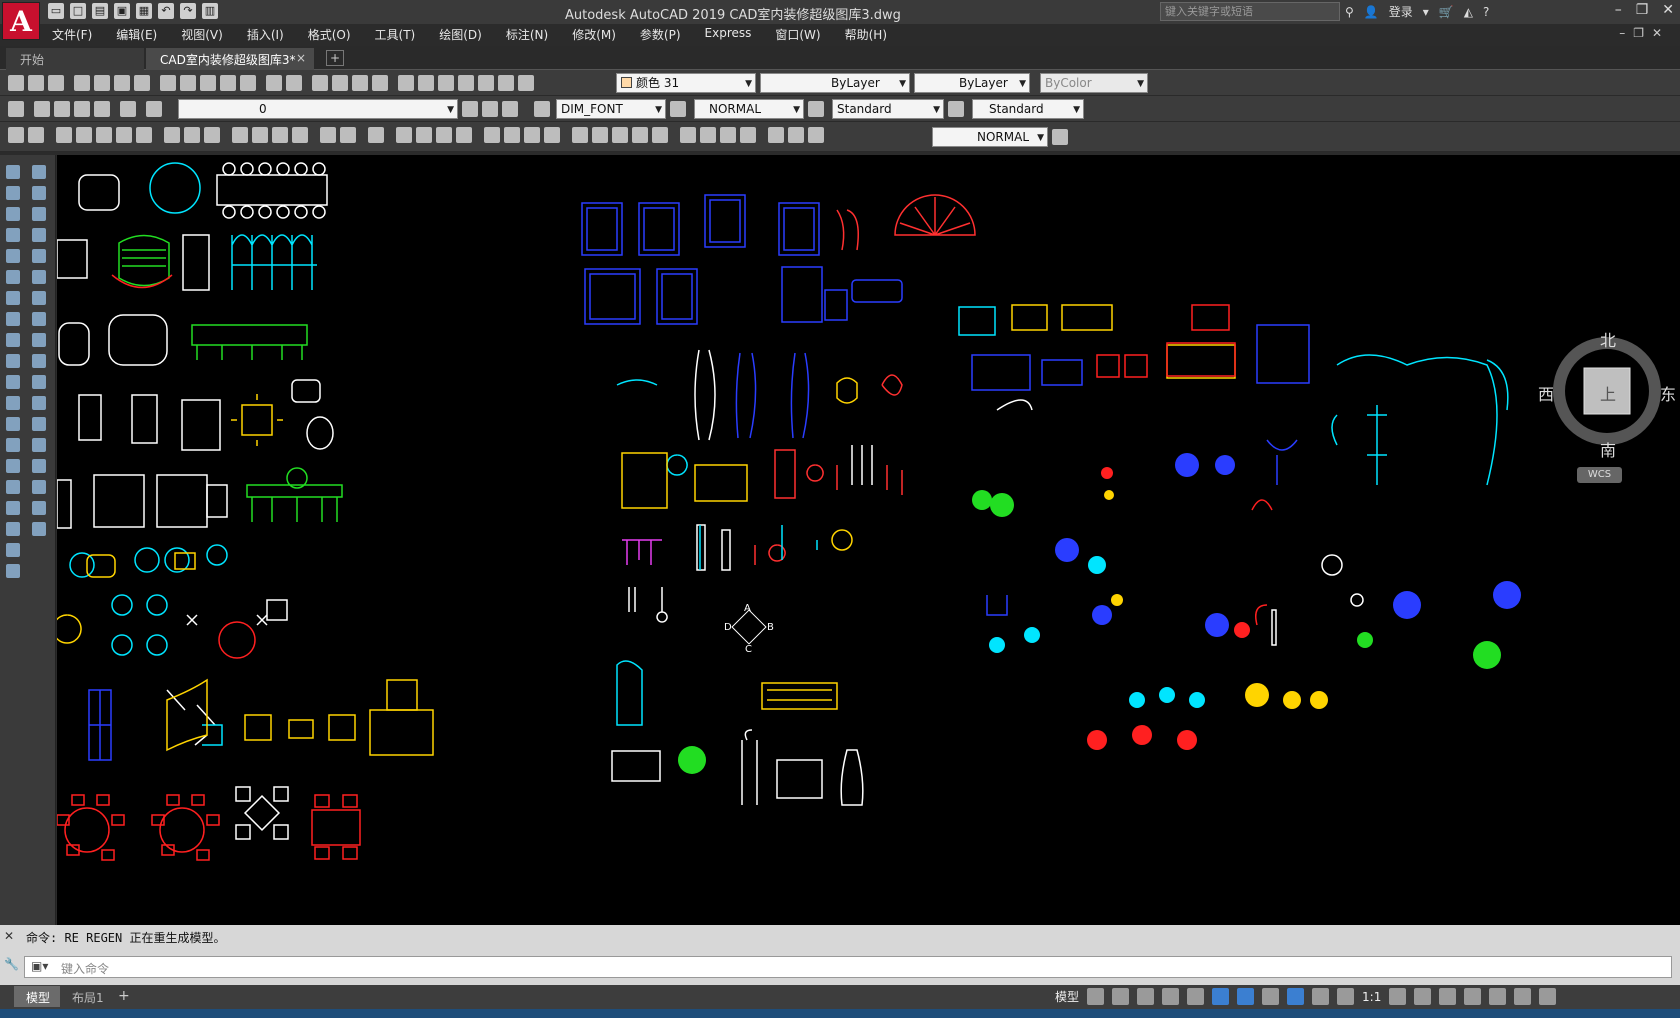  Describe the element at coordinates (274, 83) in the screenshot. I see `undo-icon` at that location.